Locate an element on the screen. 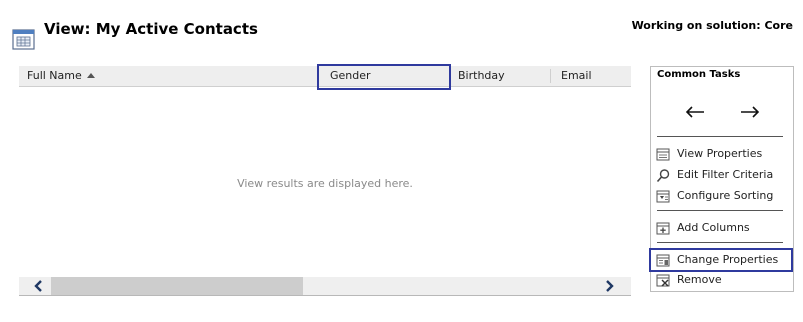 The width and height of the screenshot is (803, 322). task-label: Configure Sorting is located at coordinates (725, 195).